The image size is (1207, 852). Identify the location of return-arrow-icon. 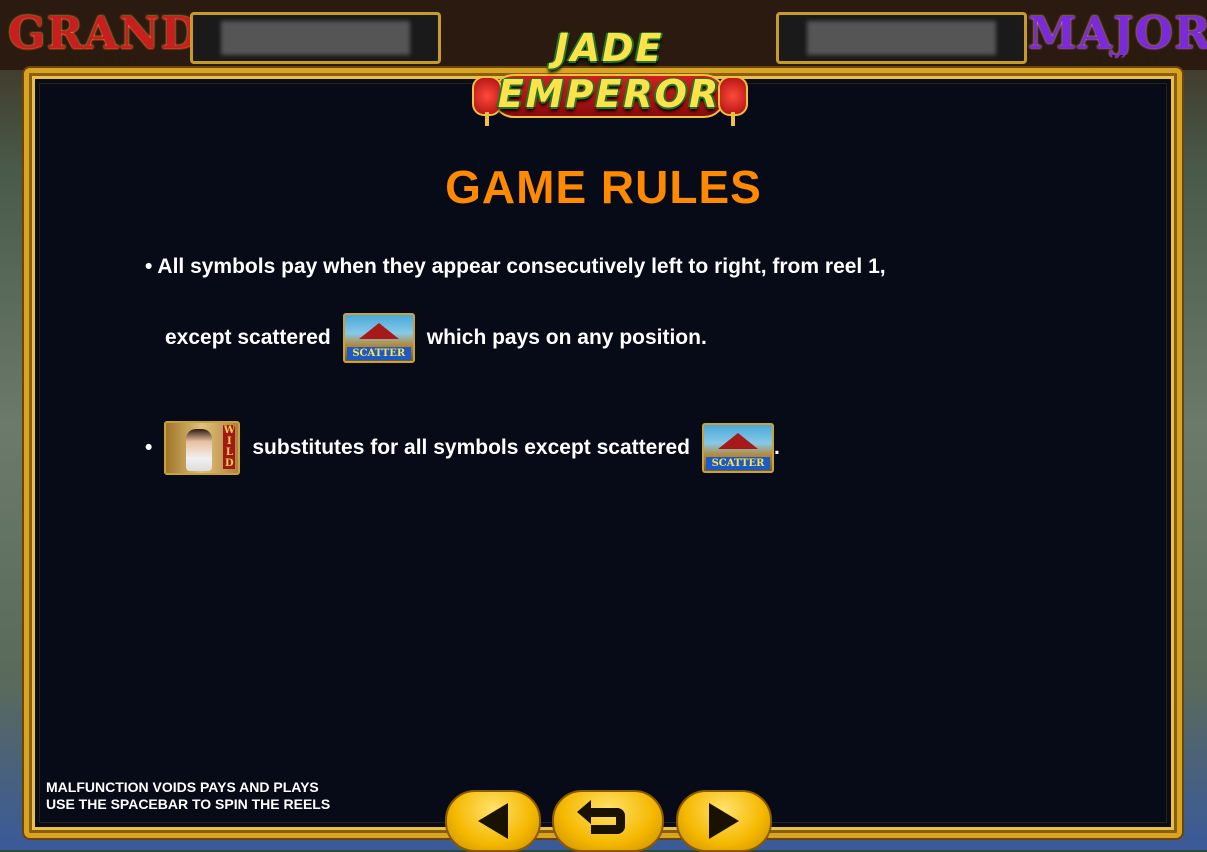
(601, 817).